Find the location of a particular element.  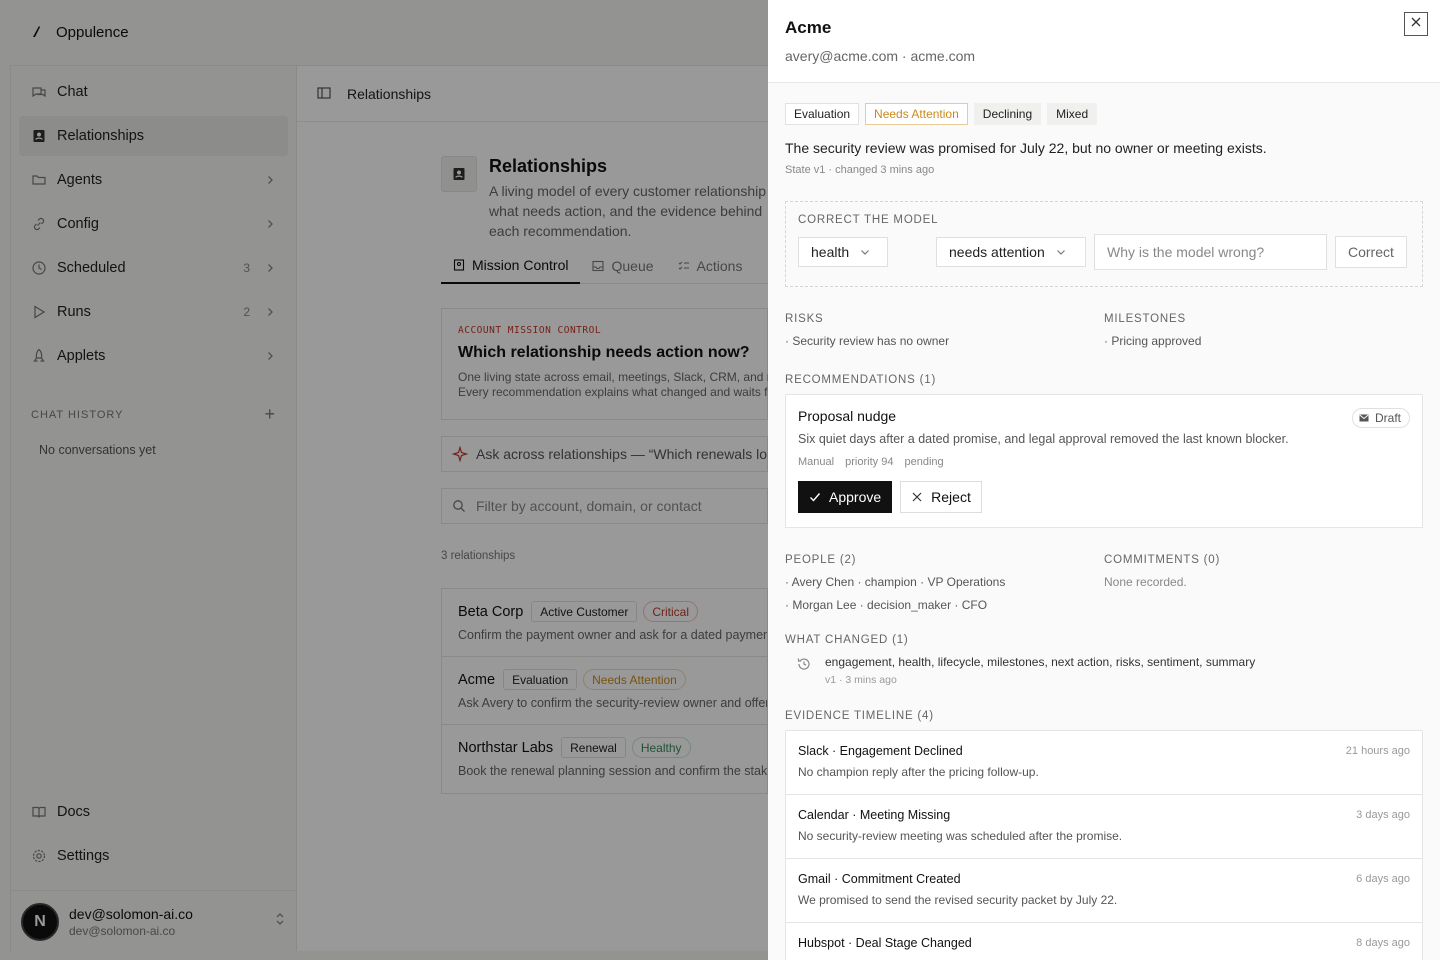

timeline-time: 8 days ago is located at coordinates (1383, 943).